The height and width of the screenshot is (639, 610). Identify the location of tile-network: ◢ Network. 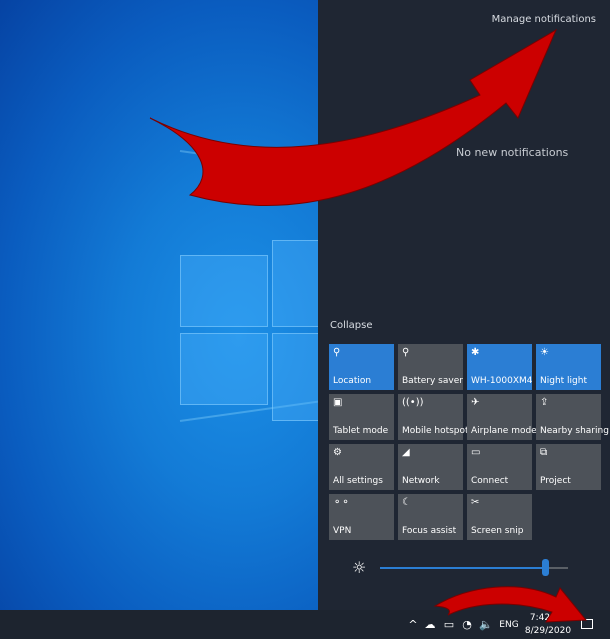
(430, 467).